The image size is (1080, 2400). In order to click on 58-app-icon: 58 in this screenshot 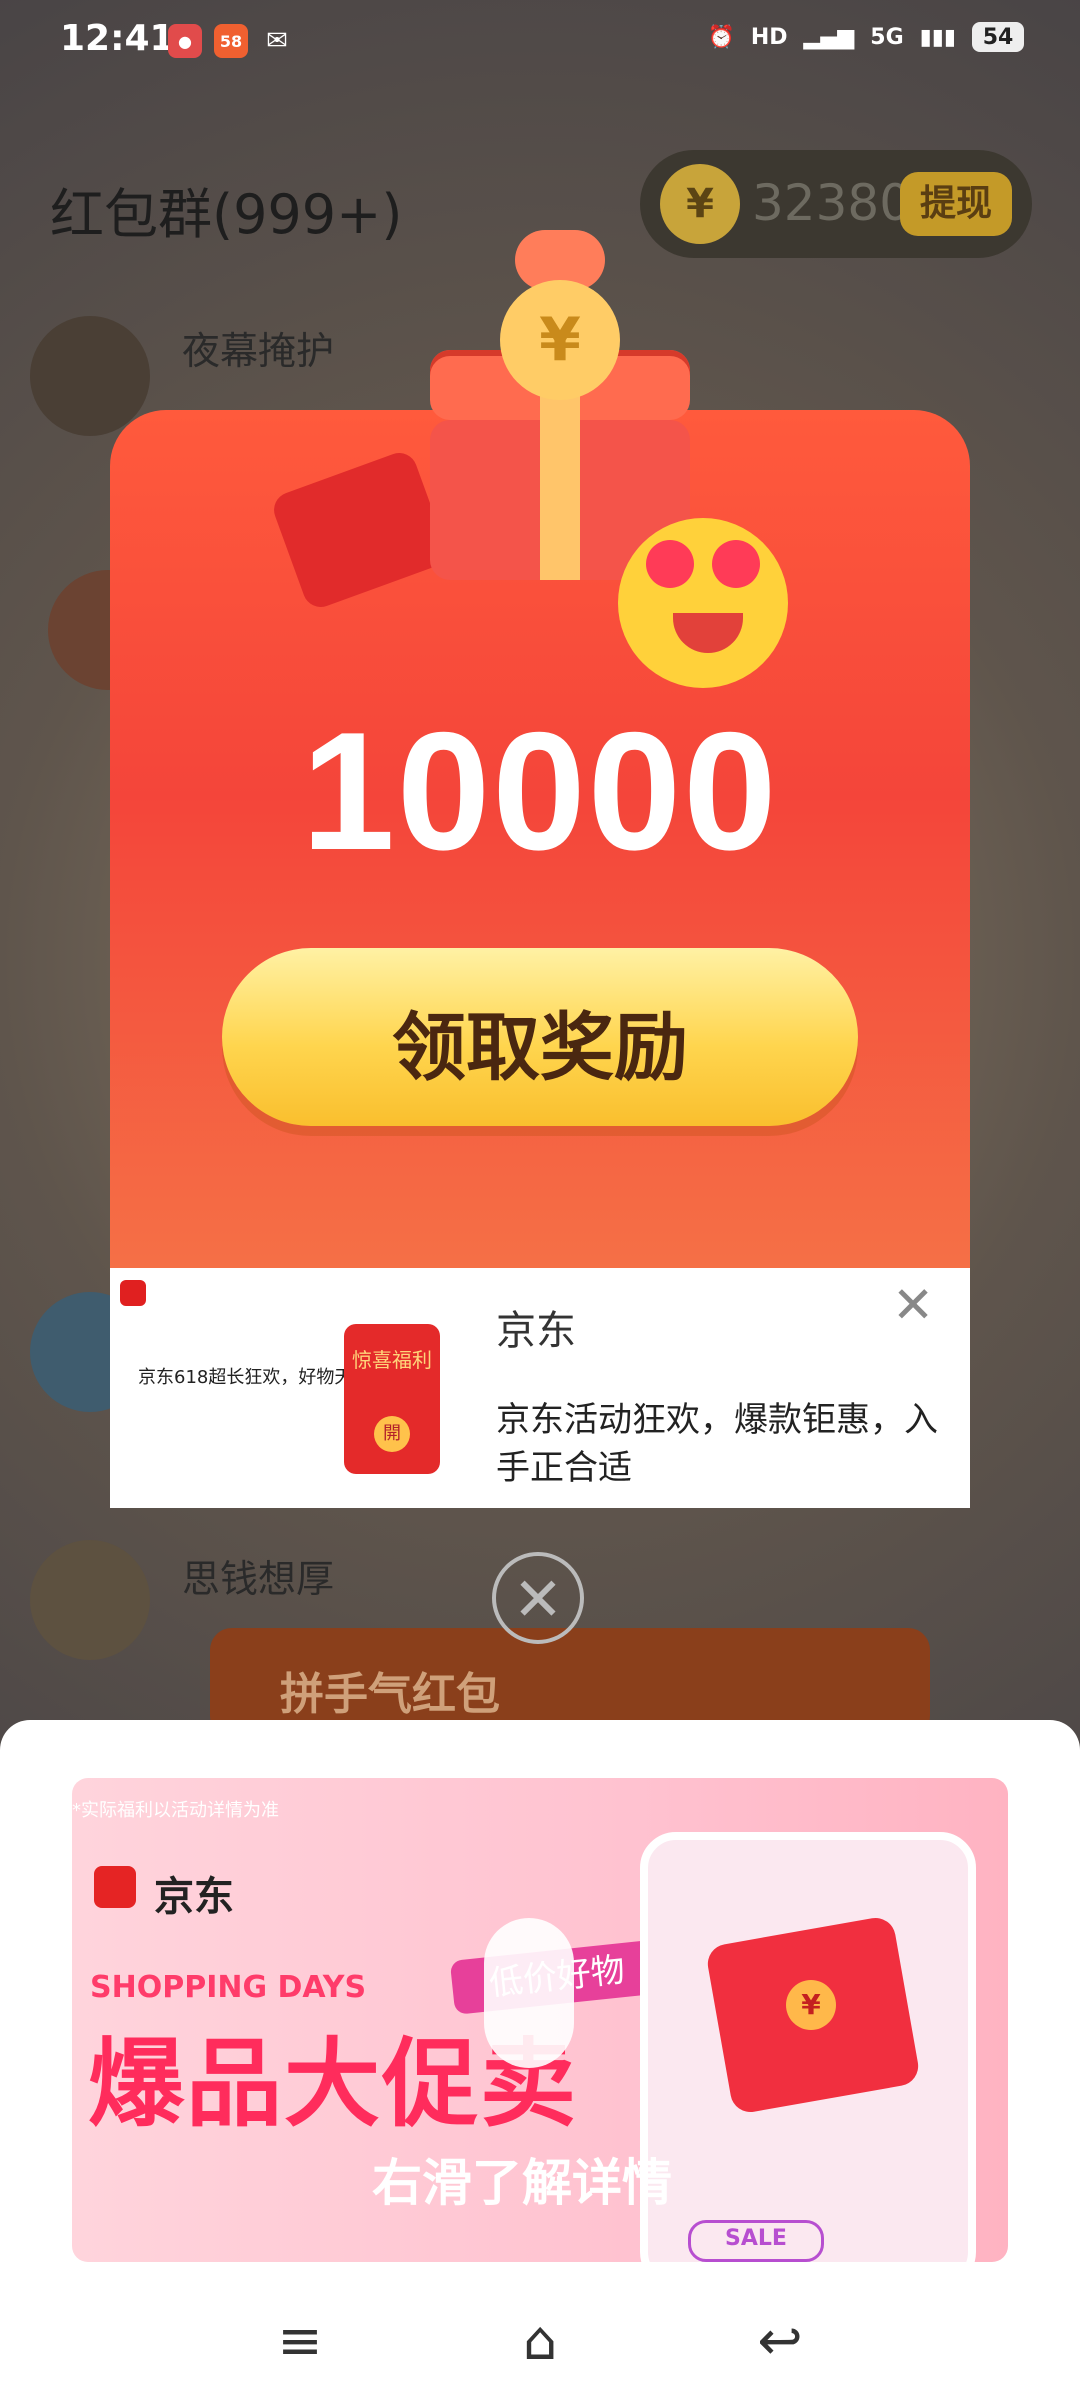, I will do `click(231, 41)`.